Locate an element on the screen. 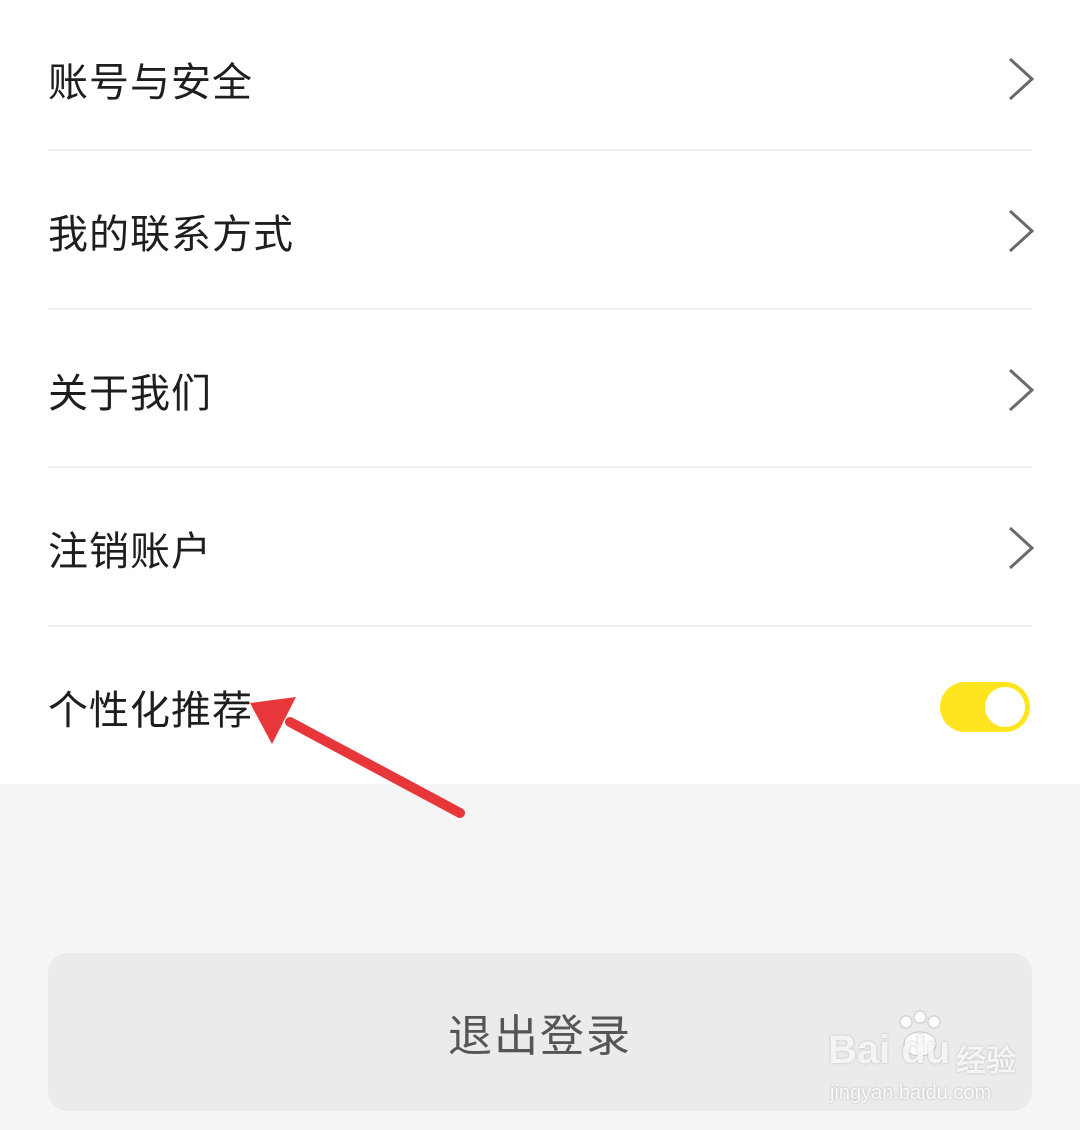 This screenshot has width=1080, height=1130. settings-item-label: 个性化推荐 is located at coordinates (150, 711).